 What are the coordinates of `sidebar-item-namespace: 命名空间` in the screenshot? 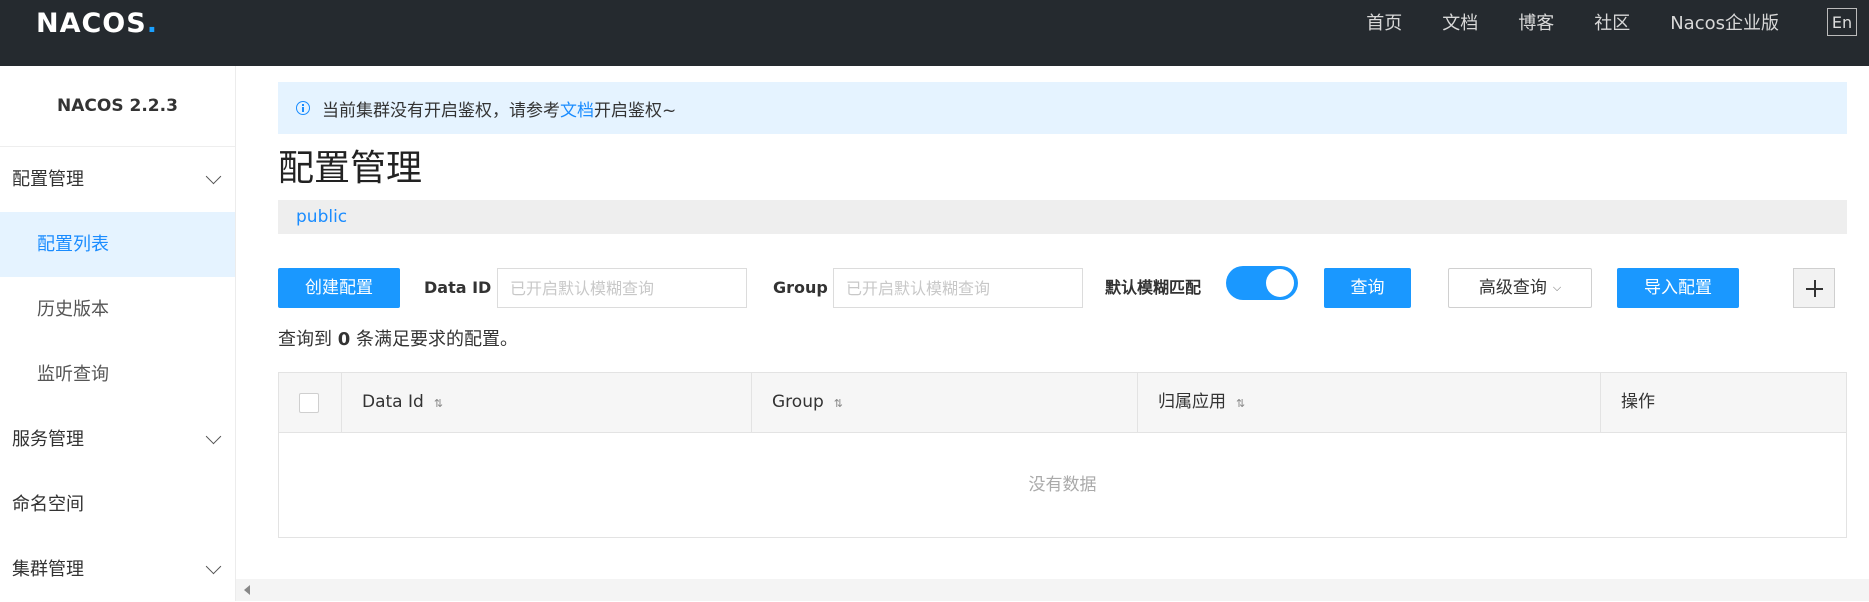 It's located at (117, 504).